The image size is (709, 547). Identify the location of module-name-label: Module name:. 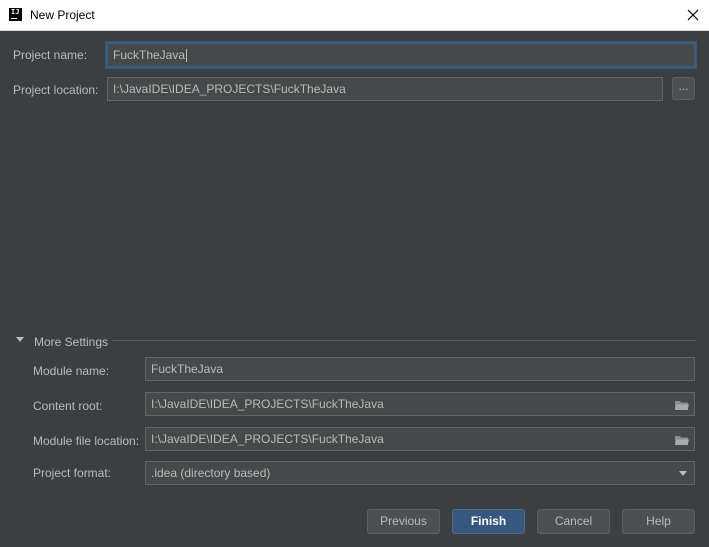
(71, 371).